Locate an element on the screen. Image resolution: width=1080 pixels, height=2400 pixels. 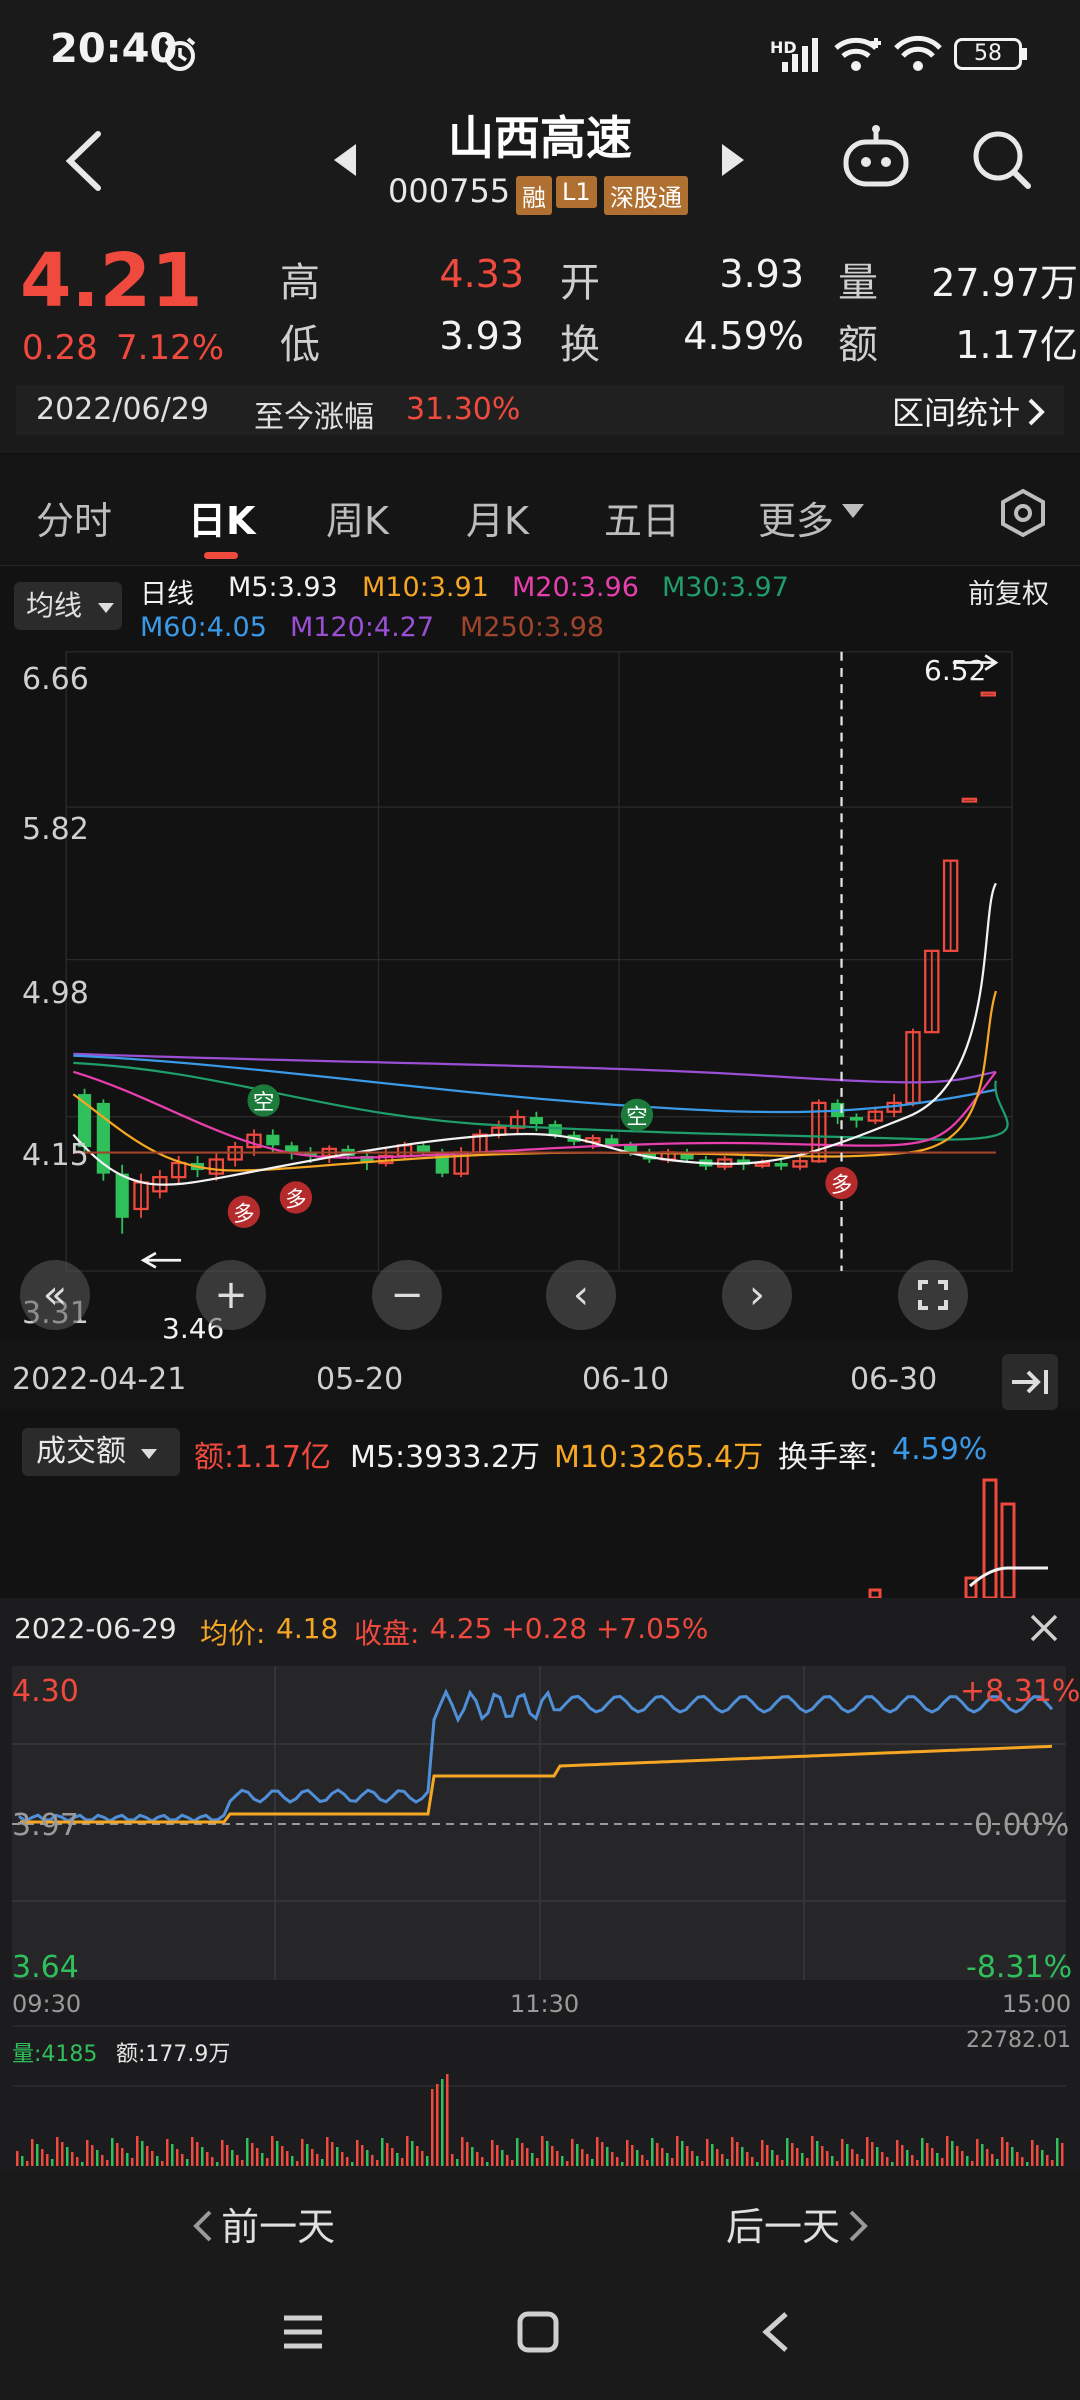
tab-monthly-k: 月K is located at coordinates (497, 517).